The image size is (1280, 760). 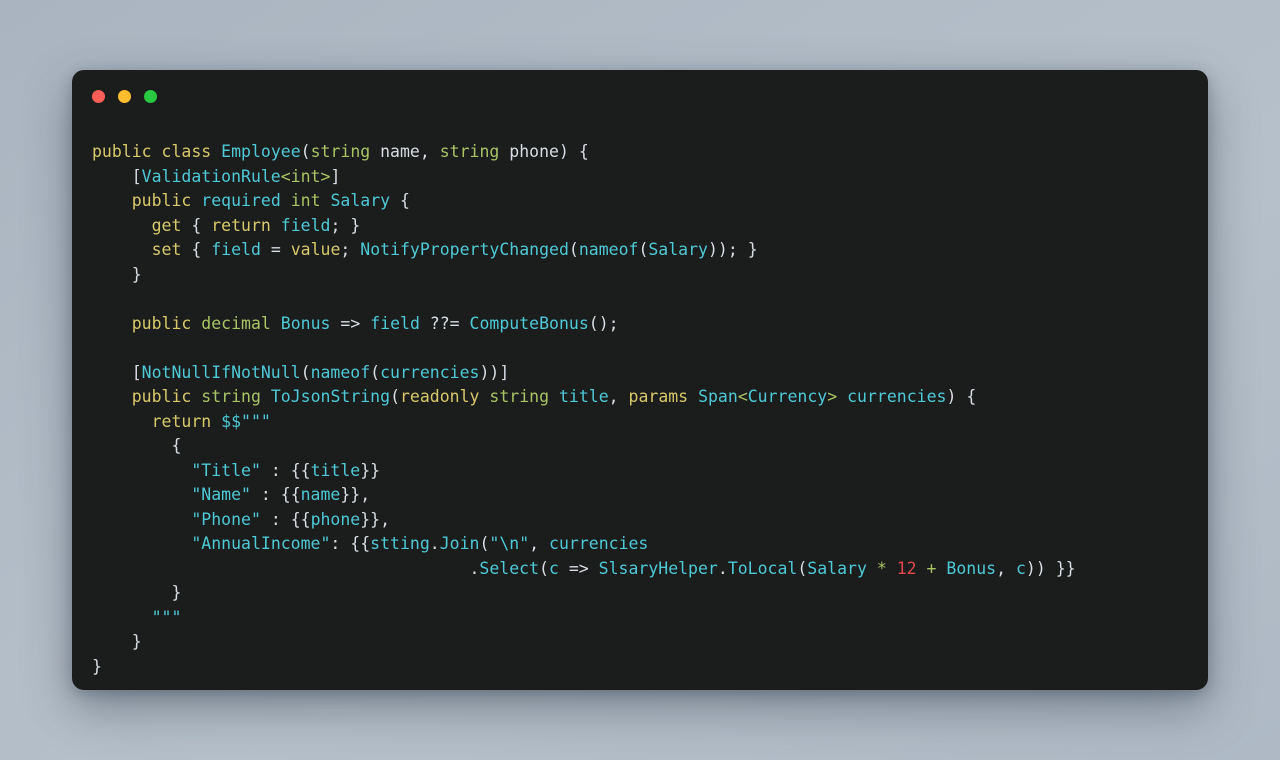 I want to click on code-line: "Title" : {{title}}, so click(x=236, y=470).